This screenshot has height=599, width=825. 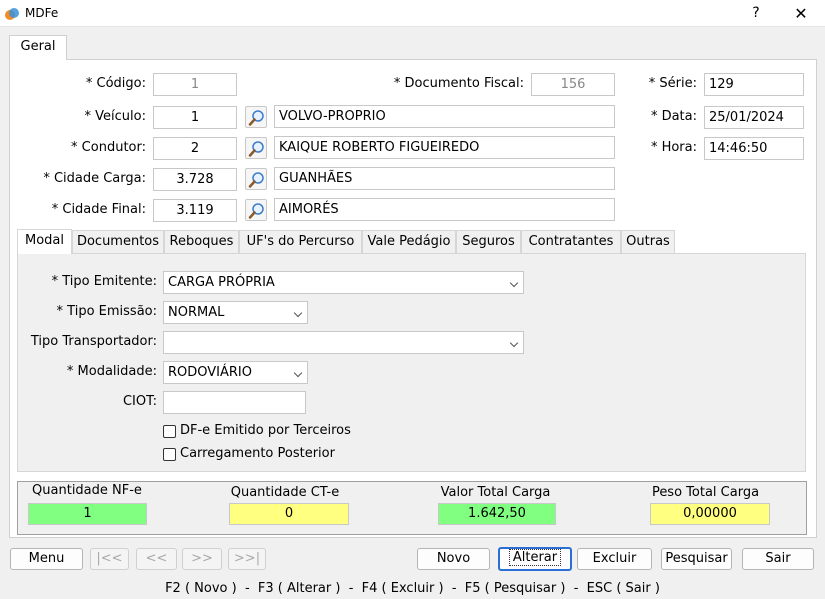 I want to click on codigo-label: * Código:, so click(x=115, y=83).